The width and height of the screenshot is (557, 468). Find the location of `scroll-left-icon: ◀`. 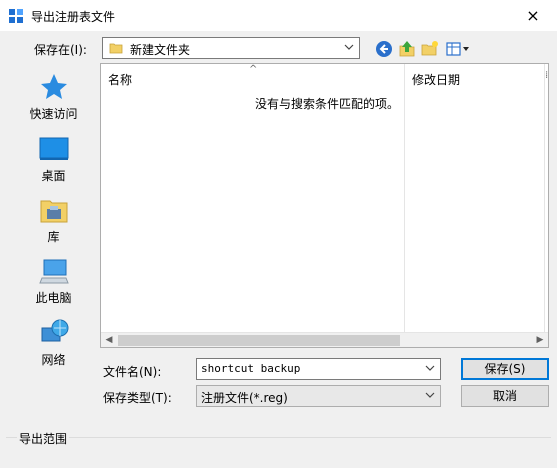

scroll-left-icon: ◀ is located at coordinates (109, 340).